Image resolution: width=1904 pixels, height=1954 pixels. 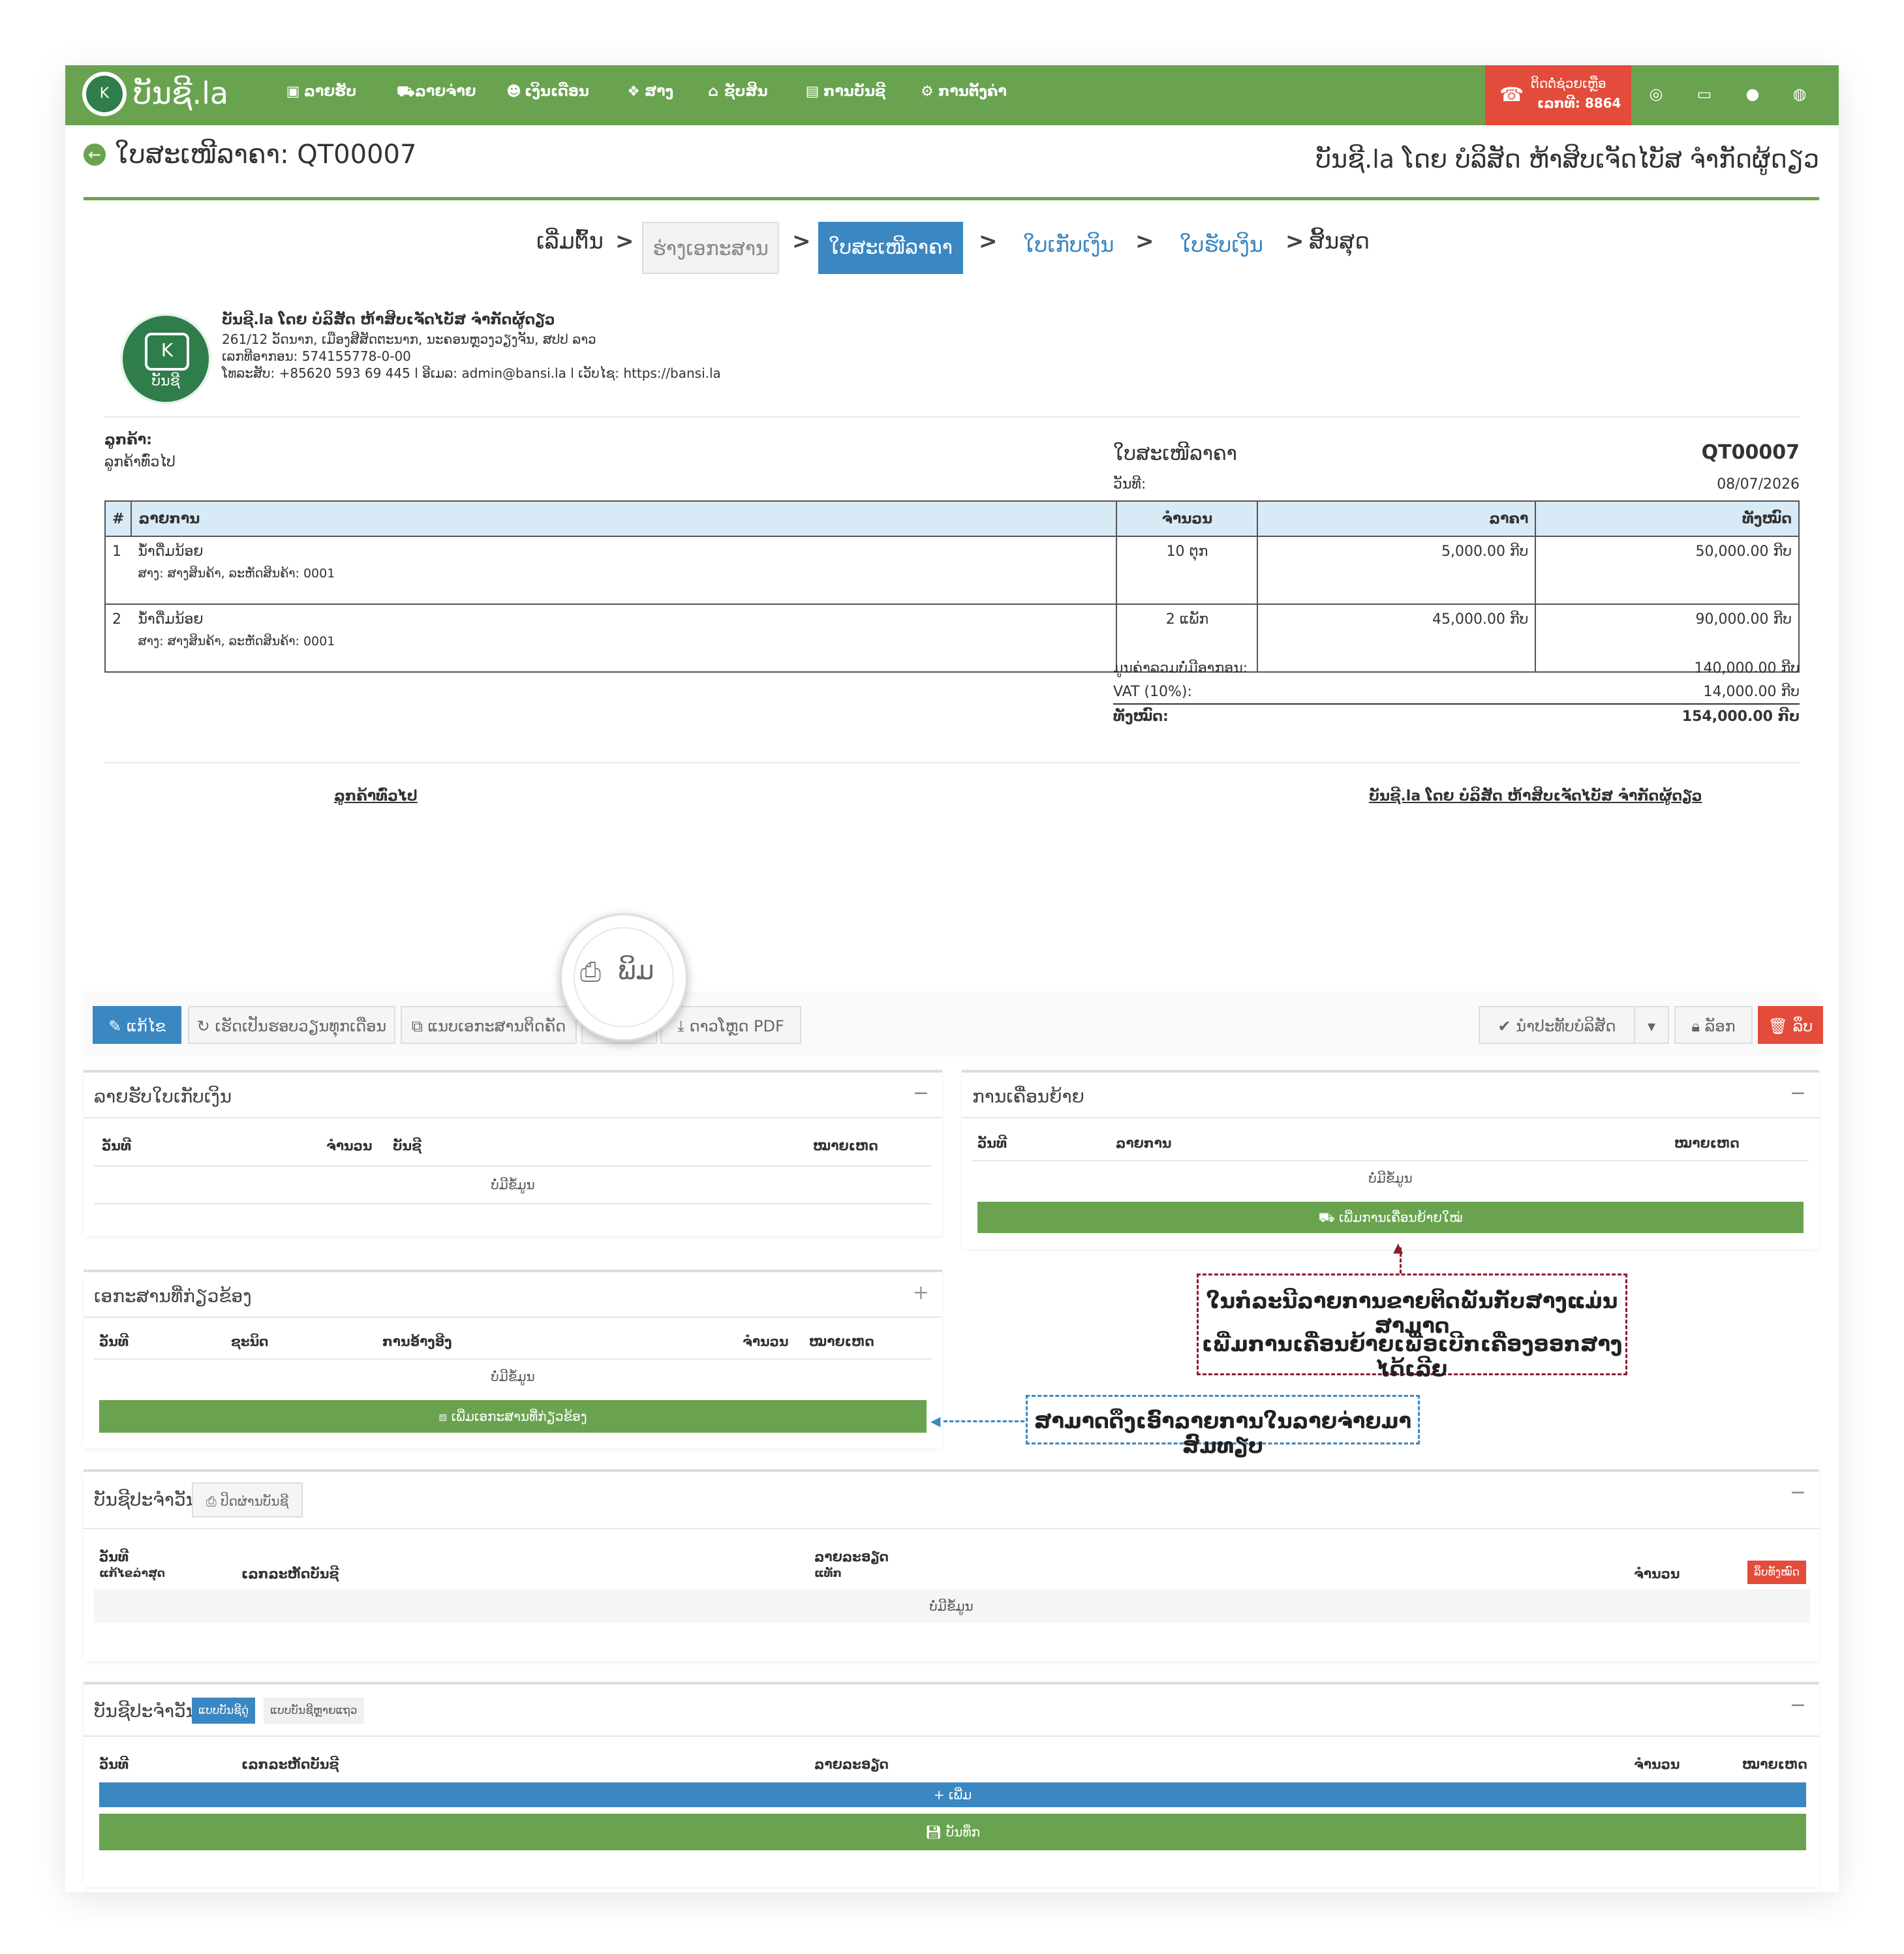 I want to click on col-no: #, so click(x=118, y=519).